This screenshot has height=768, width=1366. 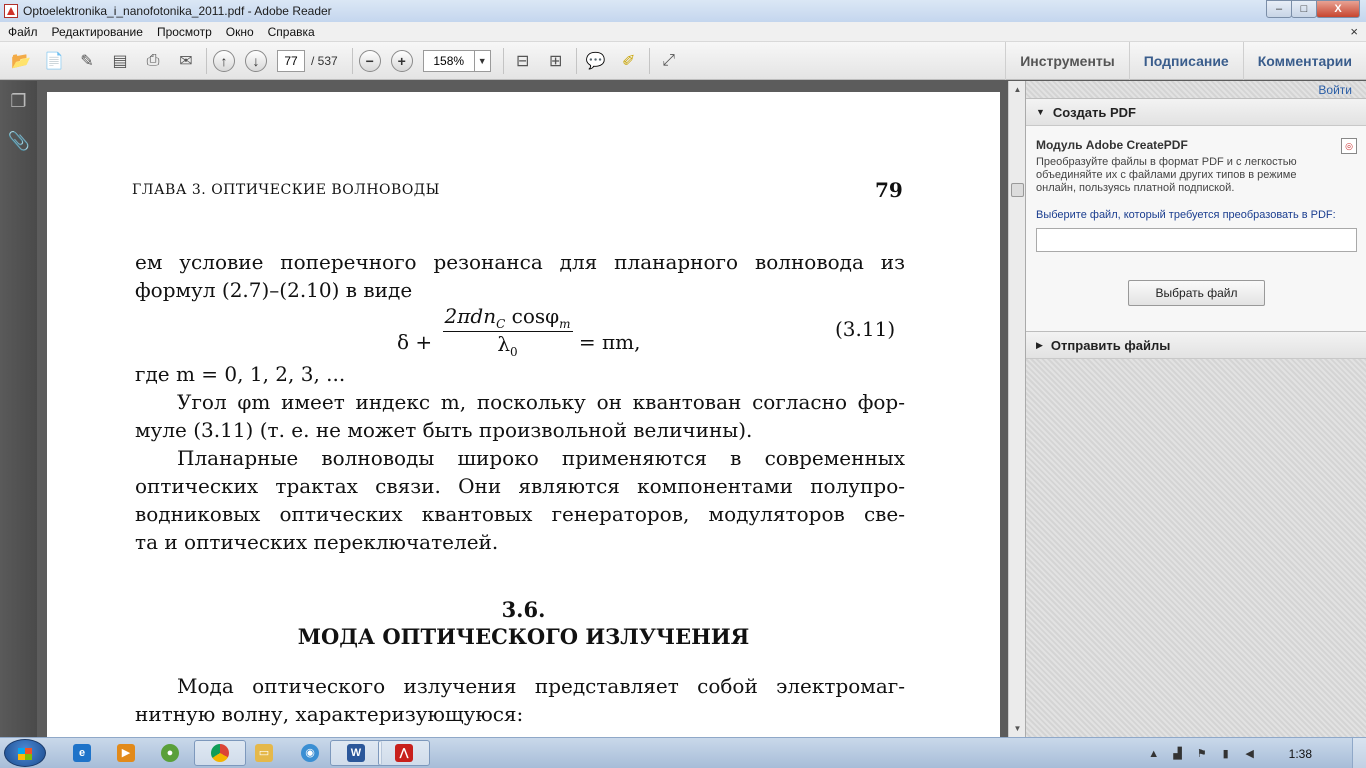 What do you see at coordinates (523, 636) in the screenshot?
I see `section-title: МОДА ОПТИЧЕСКОГО ИЗЛУЧЕНИЯ` at bounding box center [523, 636].